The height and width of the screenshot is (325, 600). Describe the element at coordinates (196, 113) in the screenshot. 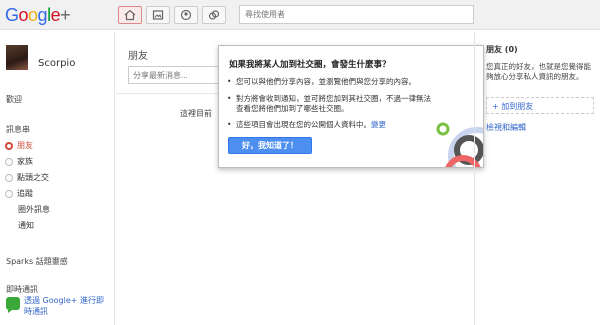

I see `empty-stream-text: 這裡目前` at that location.